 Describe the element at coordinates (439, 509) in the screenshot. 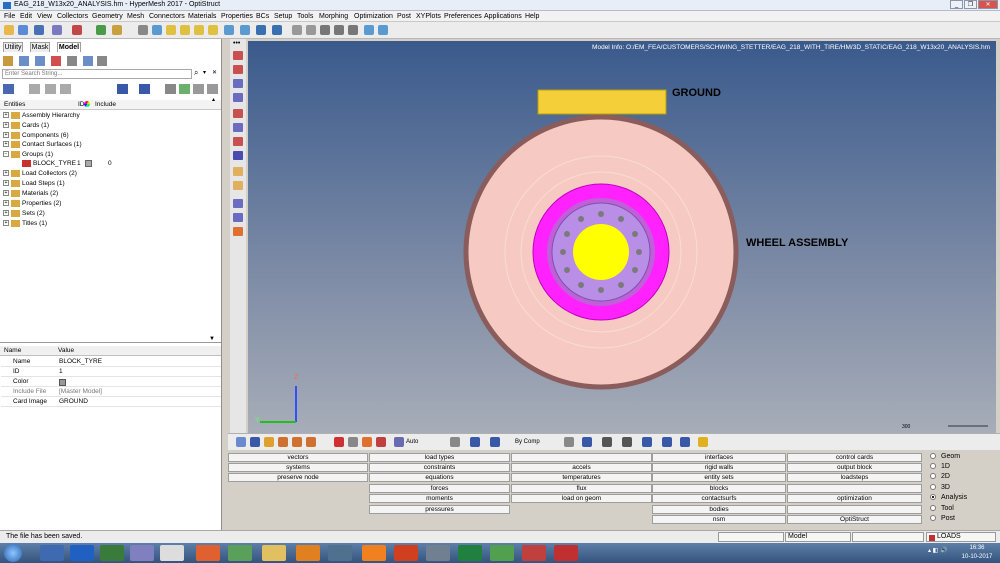

I see `btn-pressures: pressures` at that location.